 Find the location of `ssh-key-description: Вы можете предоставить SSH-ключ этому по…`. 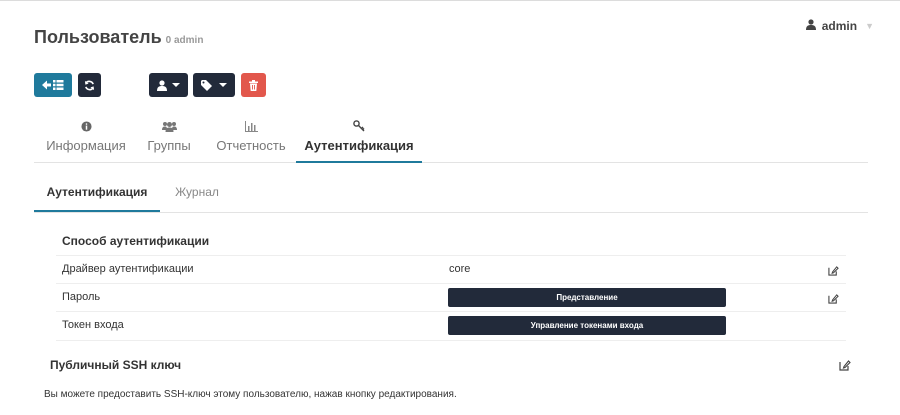

ssh-key-description: Вы можете предоставить SSH-ключ этому по… is located at coordinates (250, 394).